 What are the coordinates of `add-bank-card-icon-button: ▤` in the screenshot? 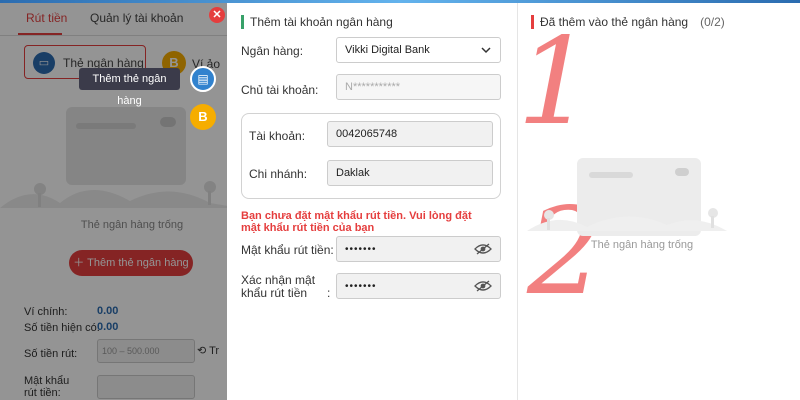 It's located at (203, 79).